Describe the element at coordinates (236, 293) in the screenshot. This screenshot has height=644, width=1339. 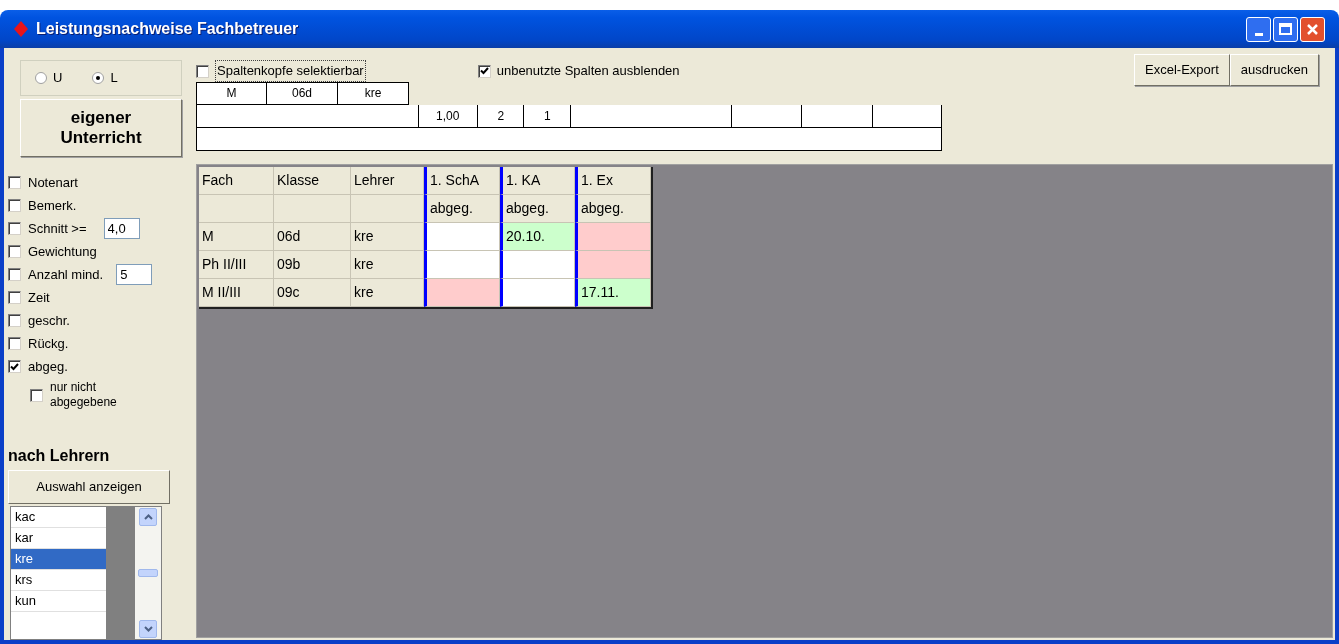
I see `table-cell: M II/III` at that location.